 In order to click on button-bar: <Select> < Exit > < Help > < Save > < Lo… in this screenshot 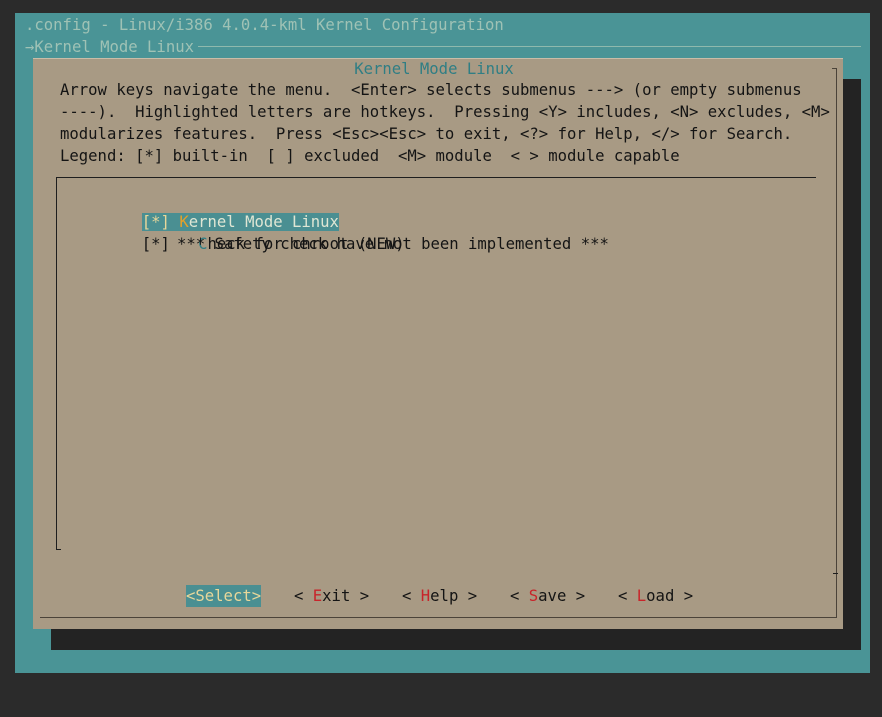, I will do `click(439, 596)`.